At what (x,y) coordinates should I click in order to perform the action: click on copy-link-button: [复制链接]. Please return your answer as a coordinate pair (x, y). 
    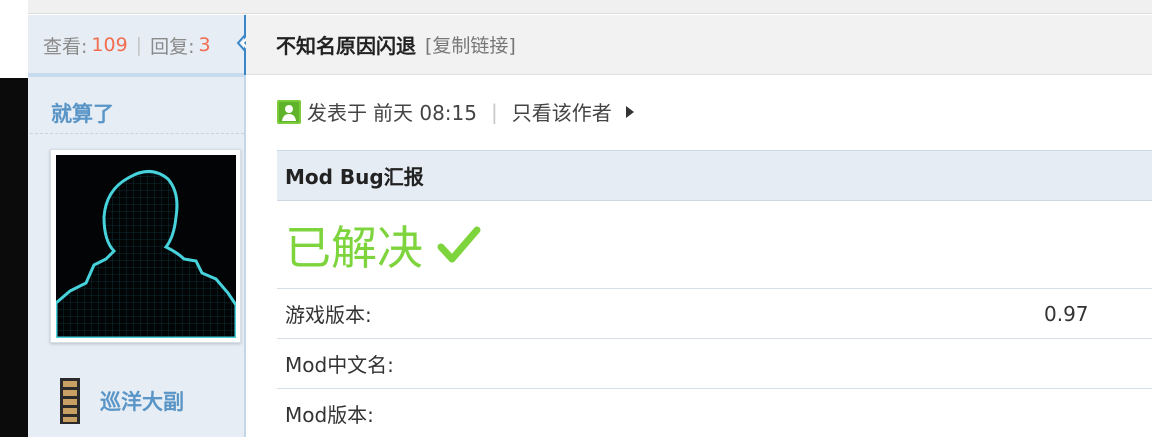
    Looking at the image, I should click on (470, 44).